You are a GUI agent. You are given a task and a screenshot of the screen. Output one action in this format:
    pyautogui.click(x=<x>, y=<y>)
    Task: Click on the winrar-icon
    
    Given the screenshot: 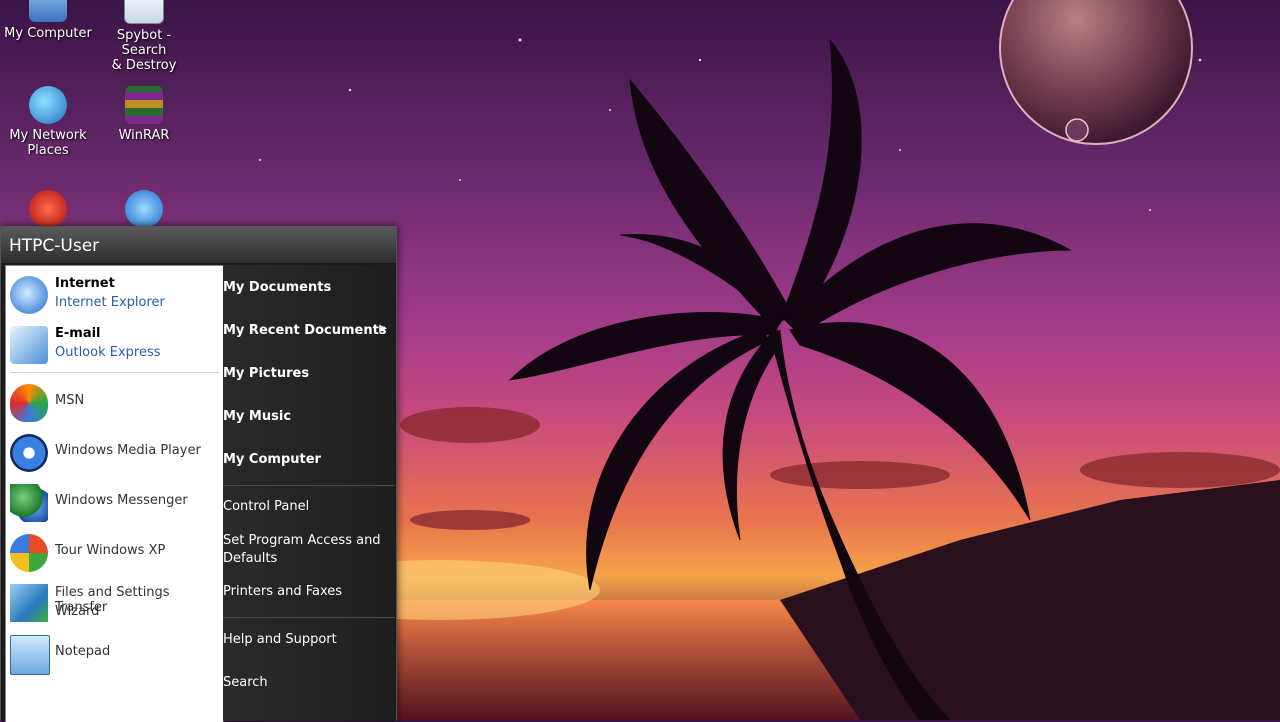 What is the action you would take?
    pyautogui.click(x=144, y=105)
    